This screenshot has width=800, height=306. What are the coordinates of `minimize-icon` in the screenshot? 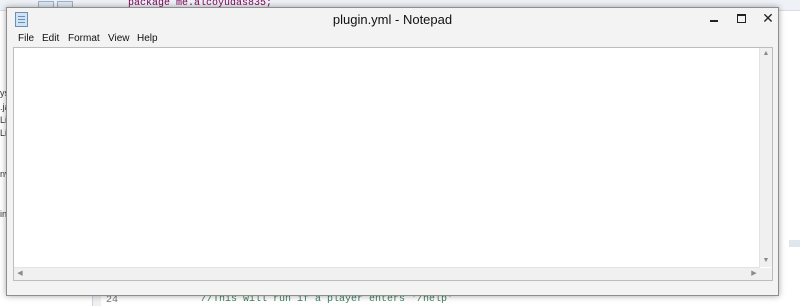 It's located at (714, 21).